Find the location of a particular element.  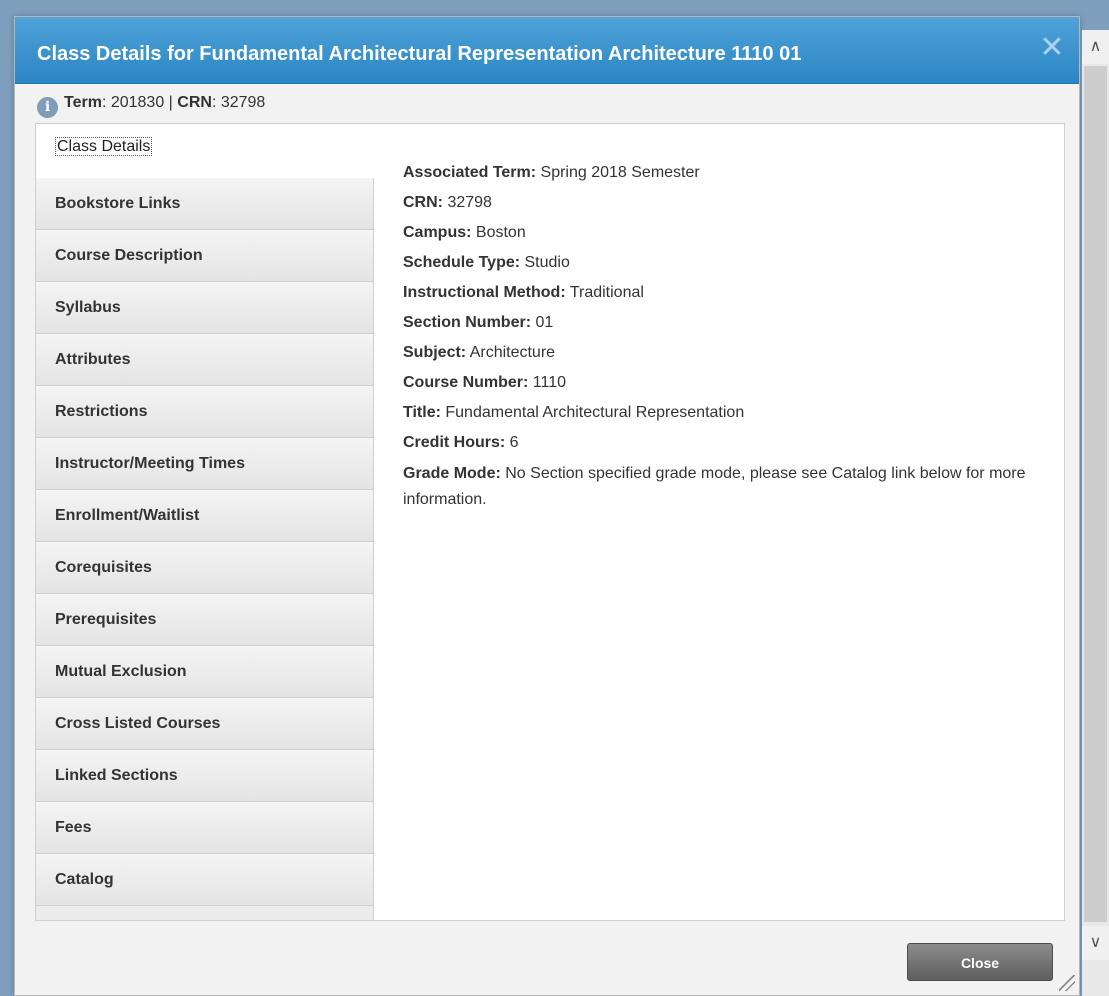

tab-prerequisites: Prerequisites is located at coordinates (204, 620).